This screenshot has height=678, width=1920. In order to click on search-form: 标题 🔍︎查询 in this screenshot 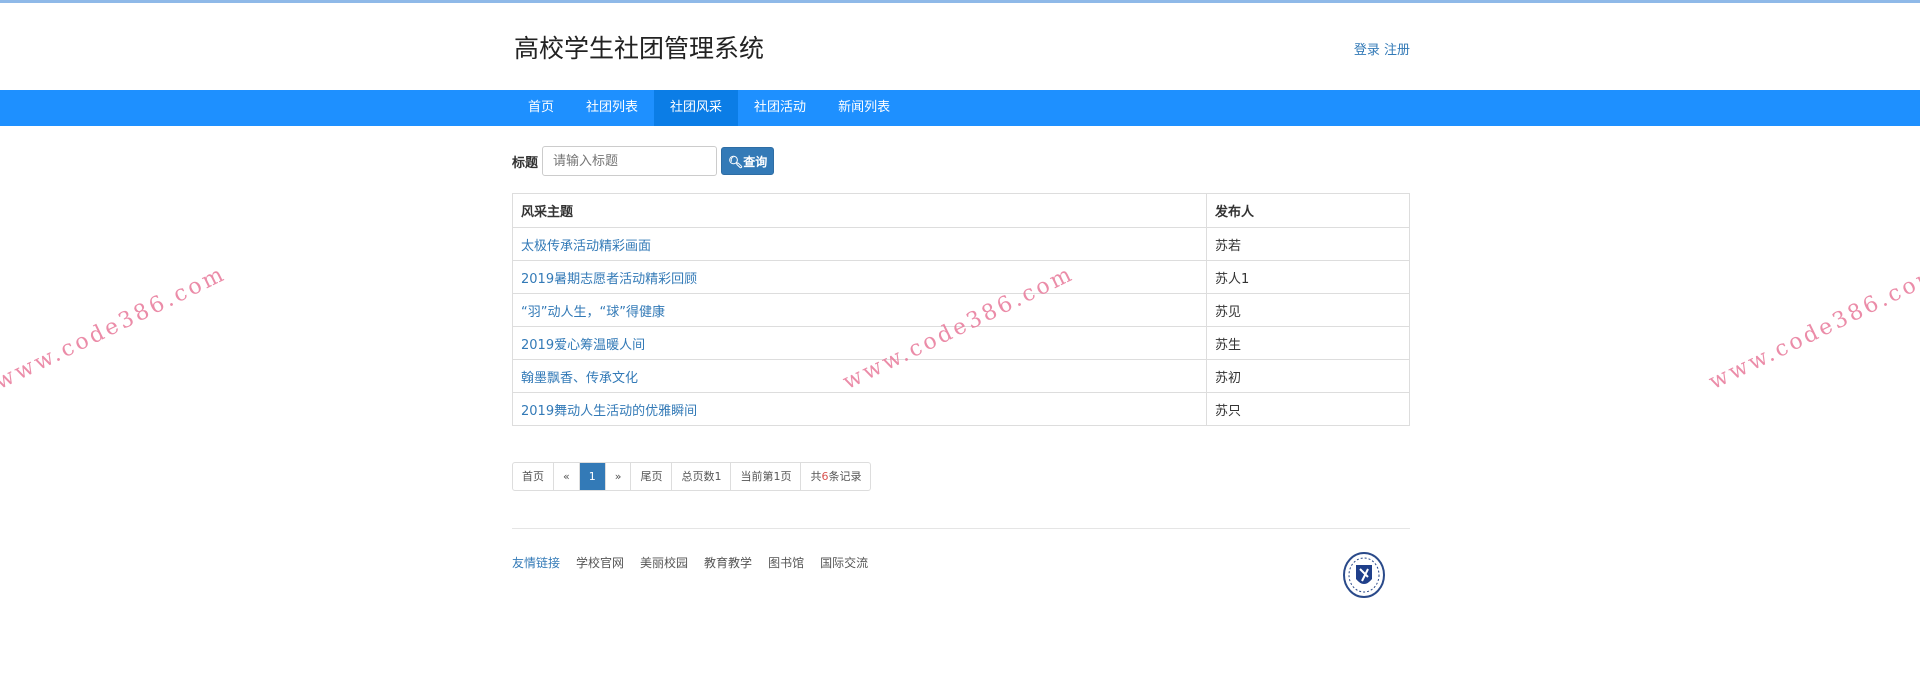, I will do `click(961, 161)`.